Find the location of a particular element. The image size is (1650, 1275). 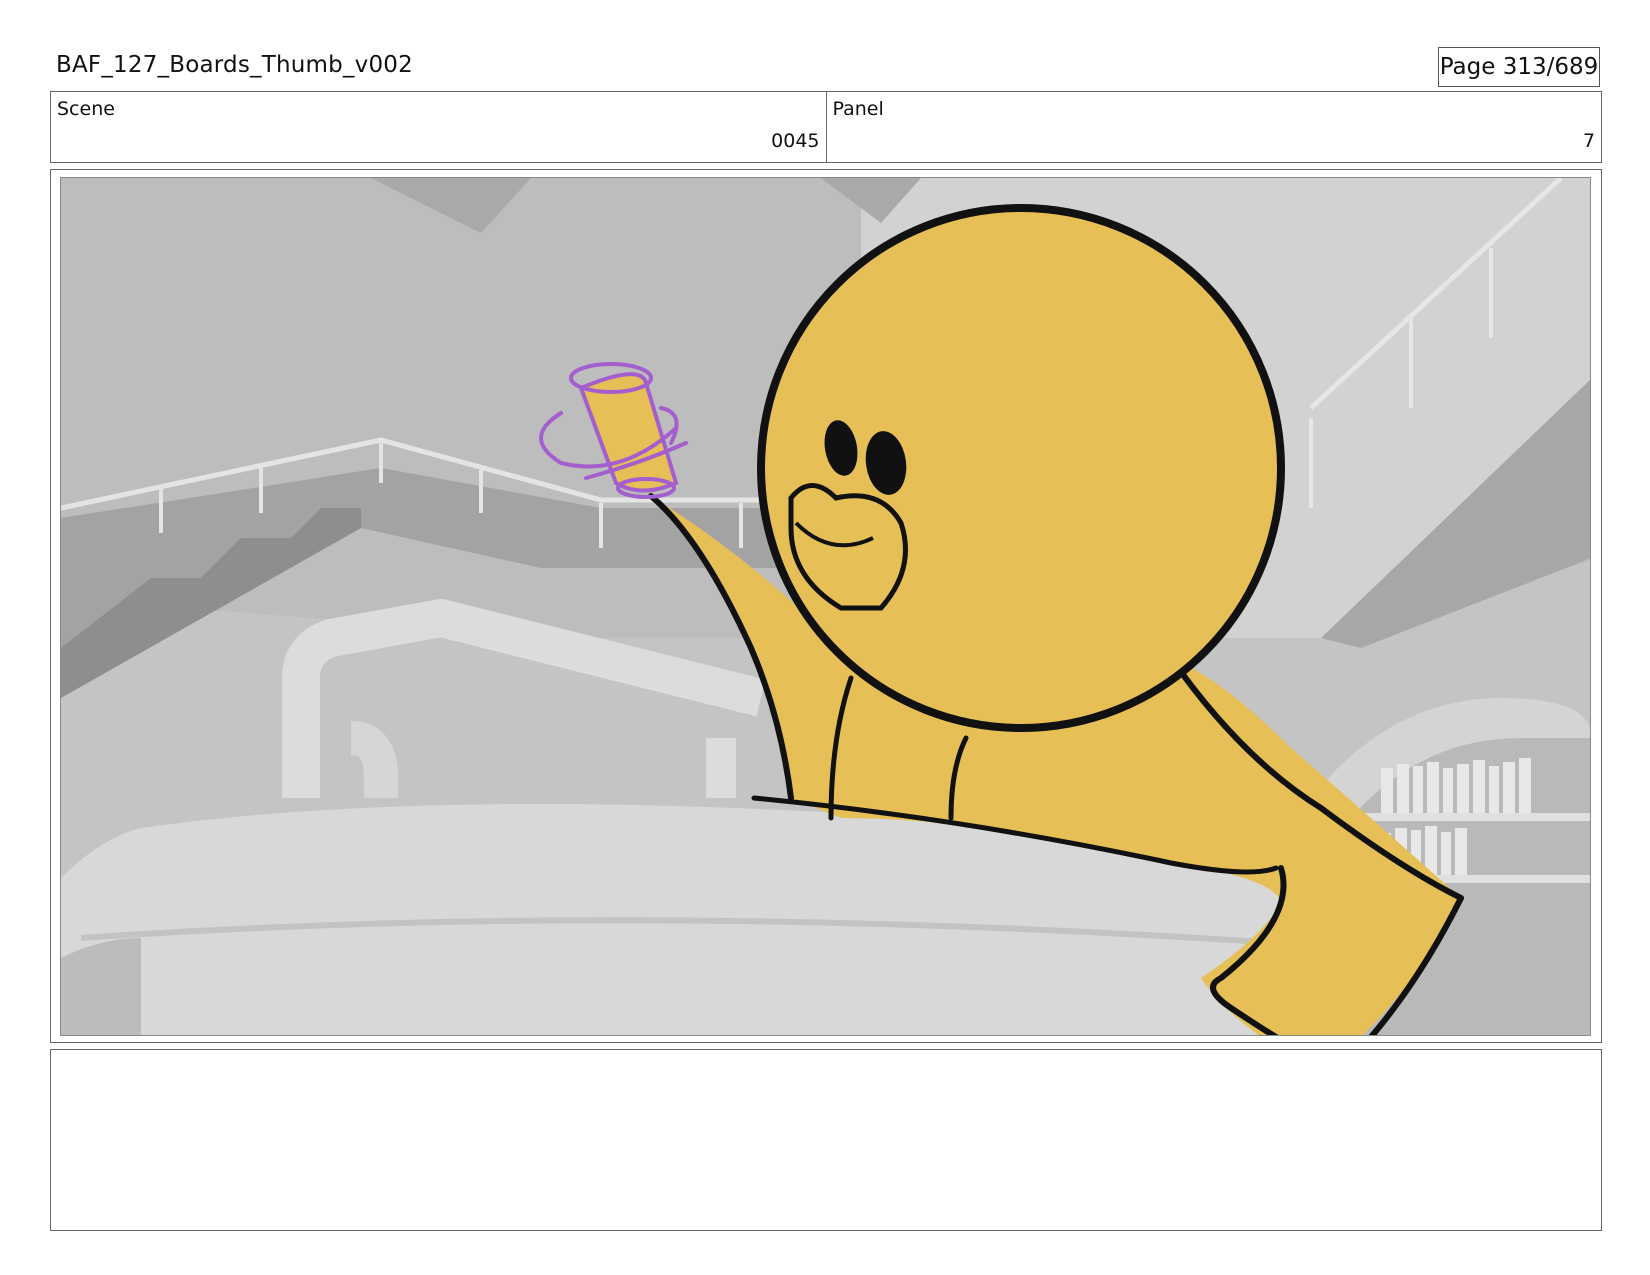

page-number-box: Page 313/689 is located at coordinates (1519, 67).